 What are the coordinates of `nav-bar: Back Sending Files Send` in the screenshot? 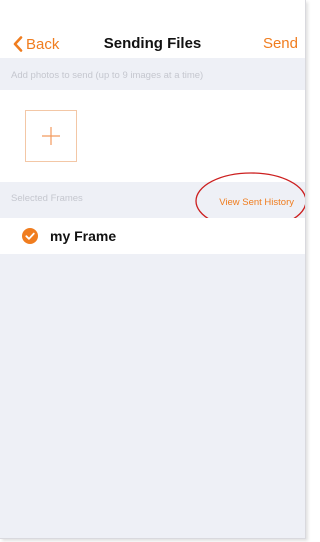 It's located at (152, 29).